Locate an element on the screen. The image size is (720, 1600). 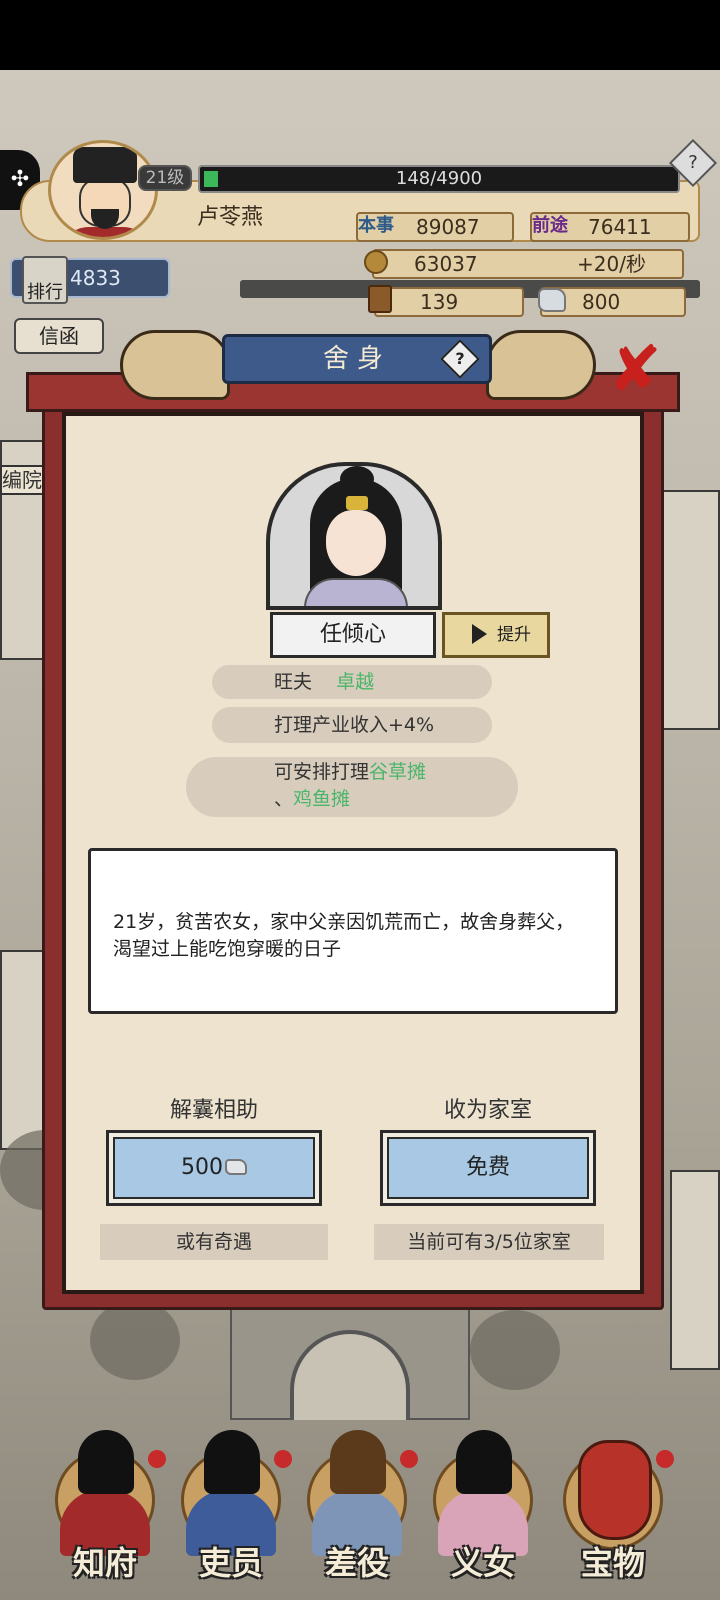
coin-rate: +20/秒 is located at coordinates (611, 264).